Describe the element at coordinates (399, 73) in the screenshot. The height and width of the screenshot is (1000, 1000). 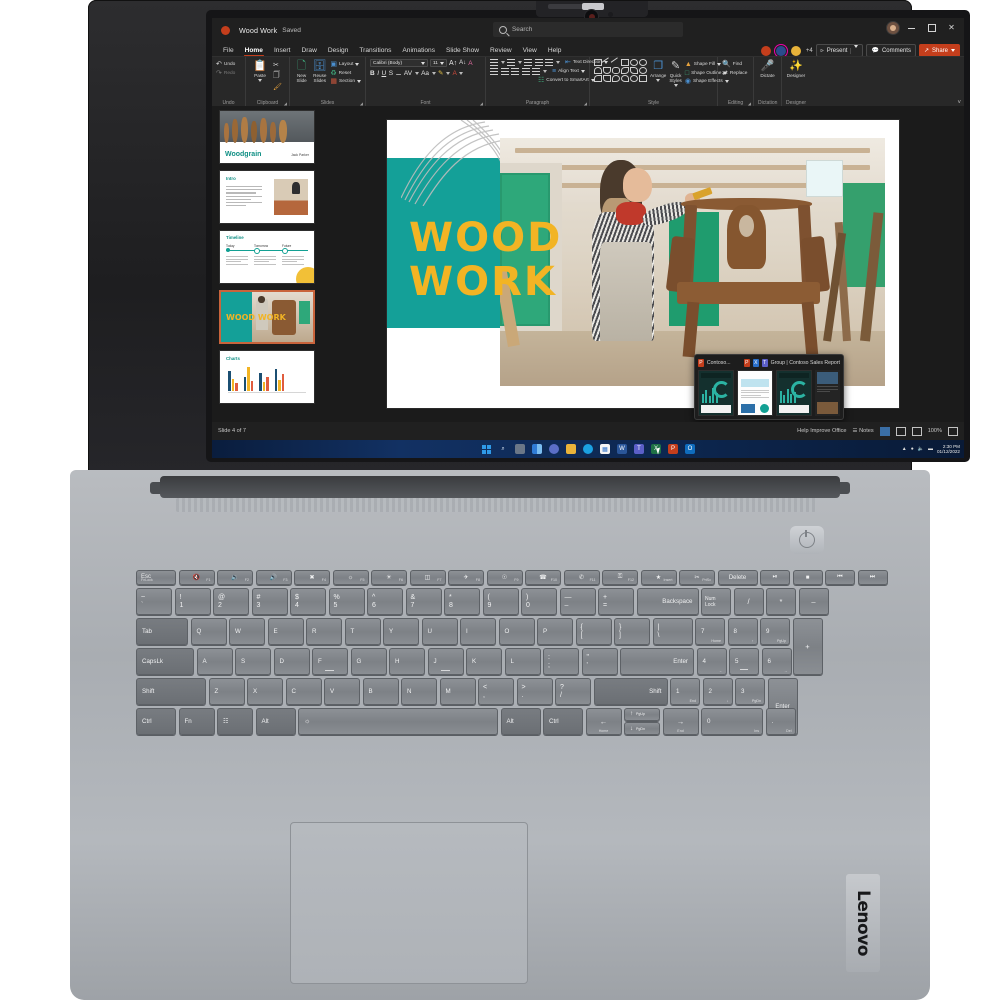
I see `strikethrough-icon: ⚊` at that location.